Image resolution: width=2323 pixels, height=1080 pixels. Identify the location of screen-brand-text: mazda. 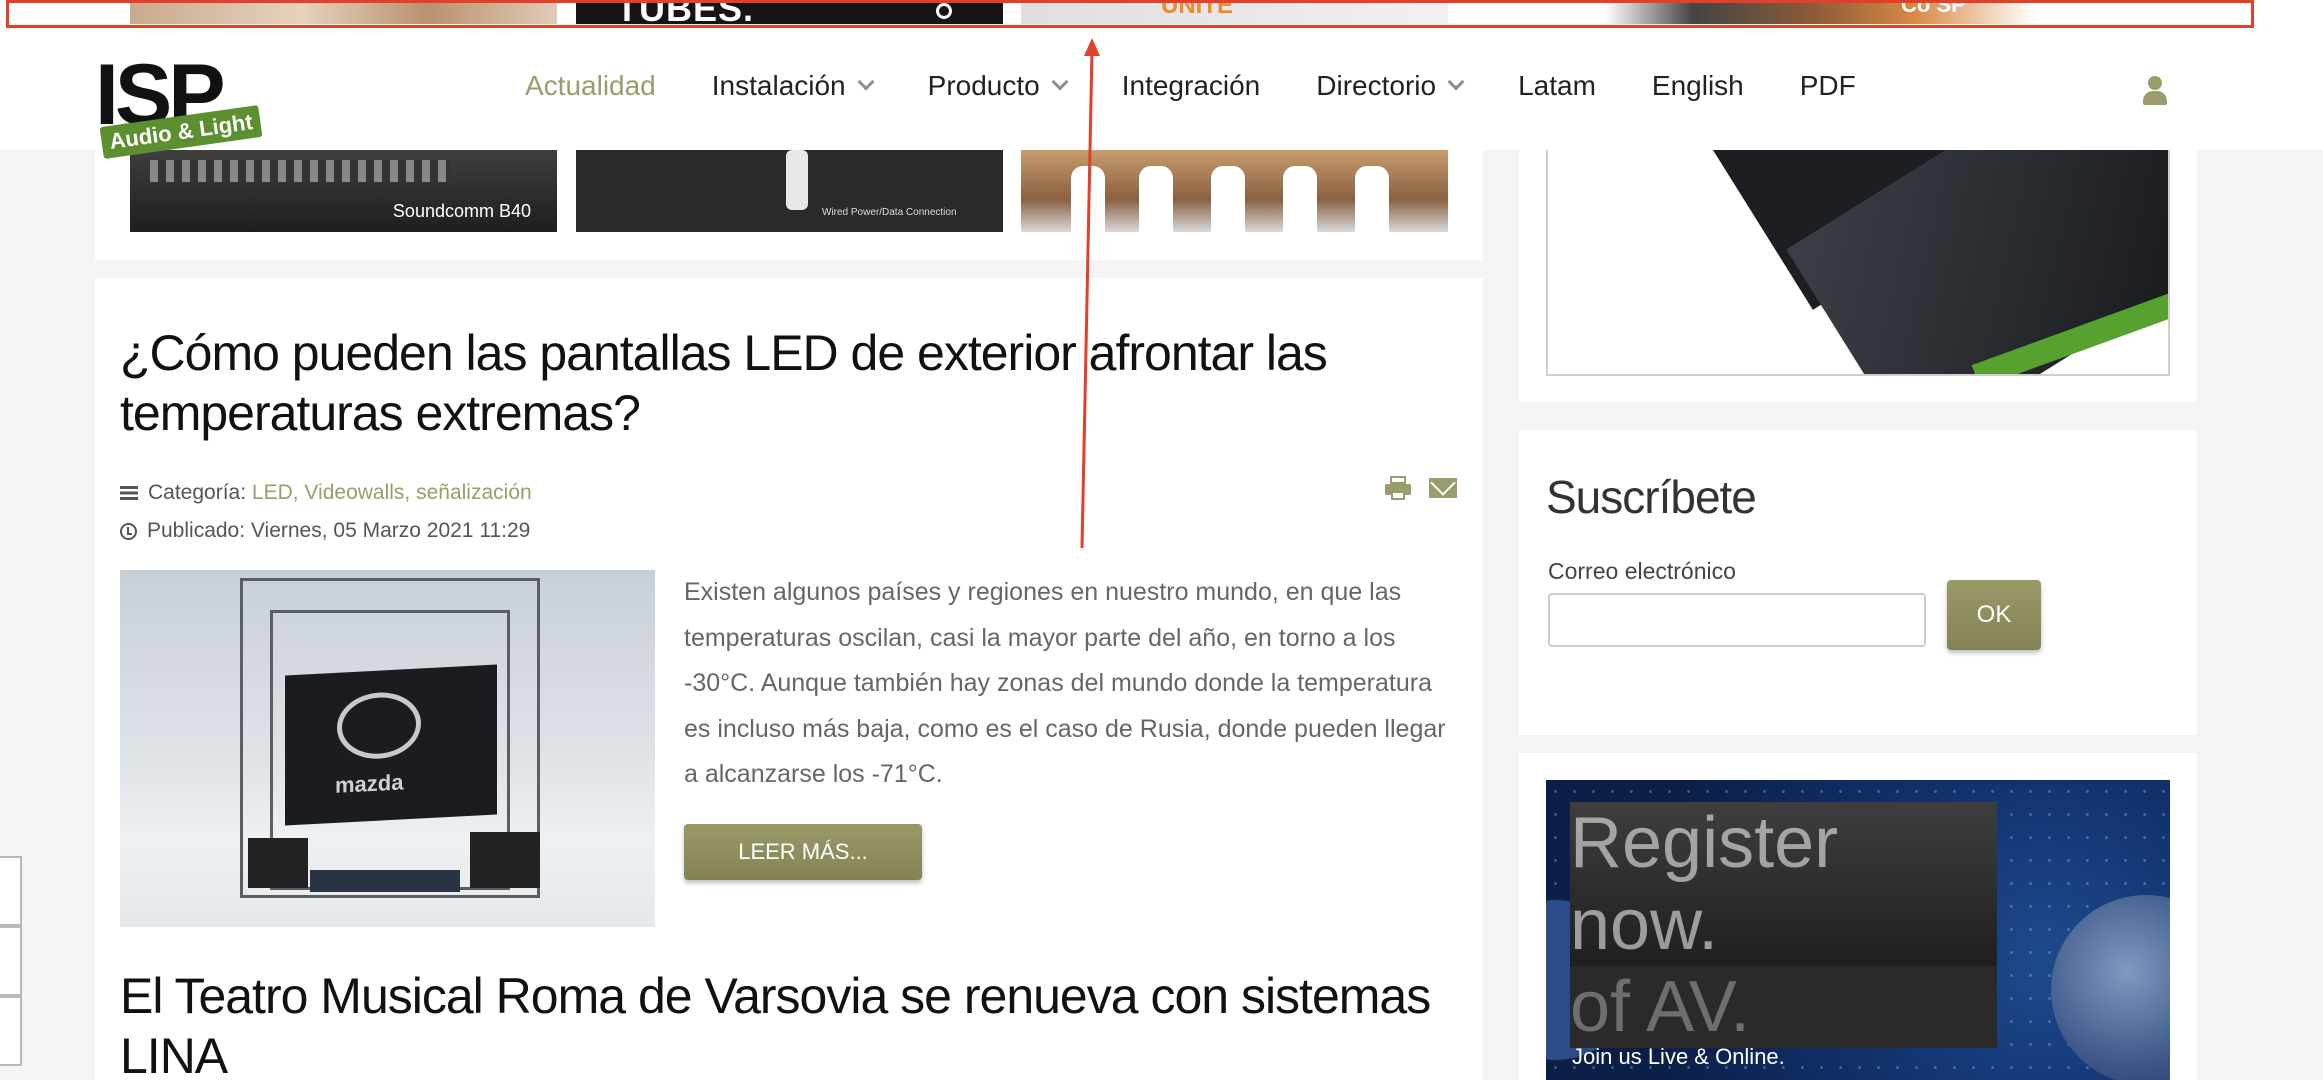
(369, 783).